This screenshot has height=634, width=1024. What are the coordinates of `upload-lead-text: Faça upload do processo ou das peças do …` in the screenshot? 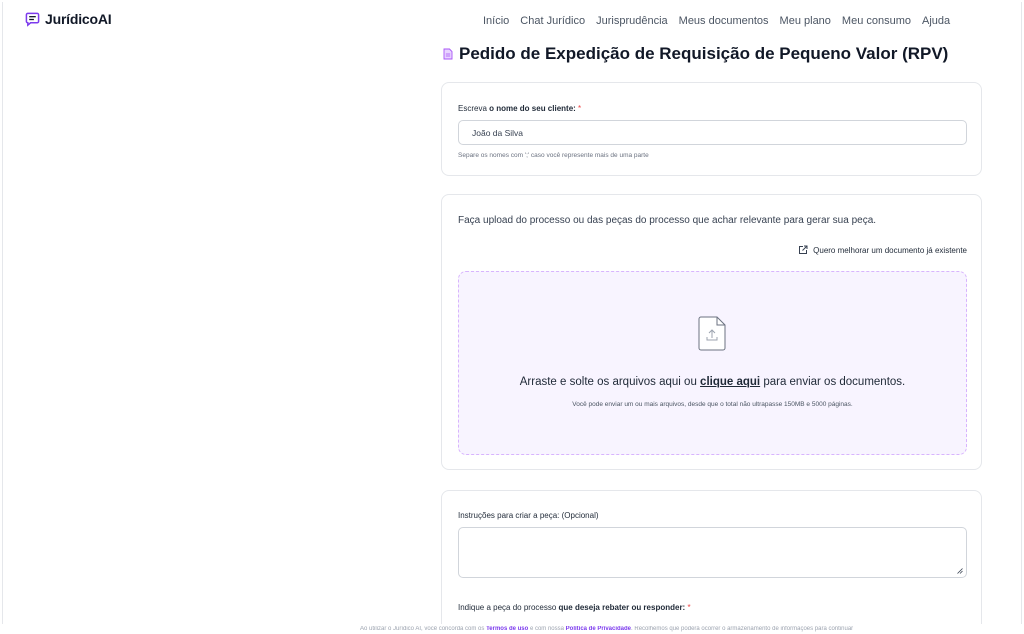 It's located at (667, 220).